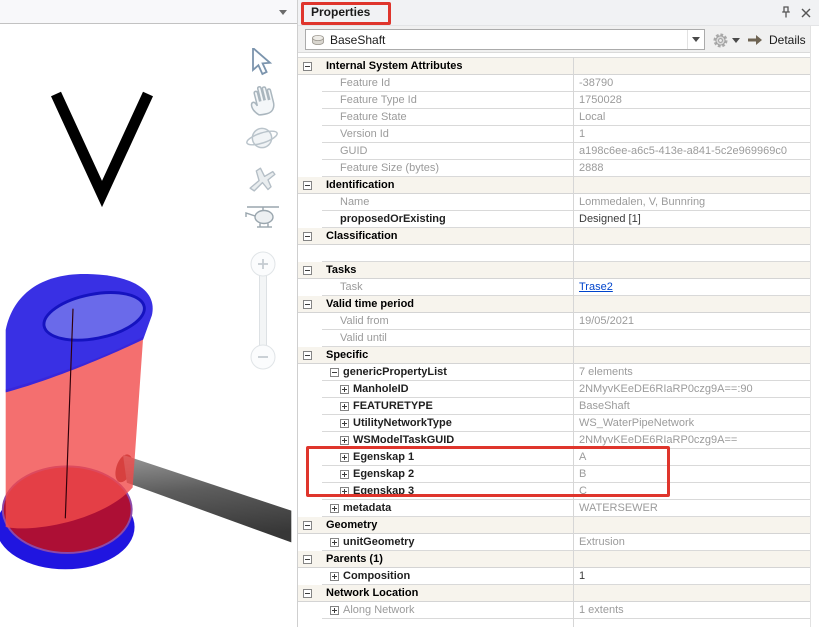 The height and width of the screenshot is (627, 819). Describe the element at coordinates (554, 185) in the screenshot. I see `section-row: Identification` at that location.